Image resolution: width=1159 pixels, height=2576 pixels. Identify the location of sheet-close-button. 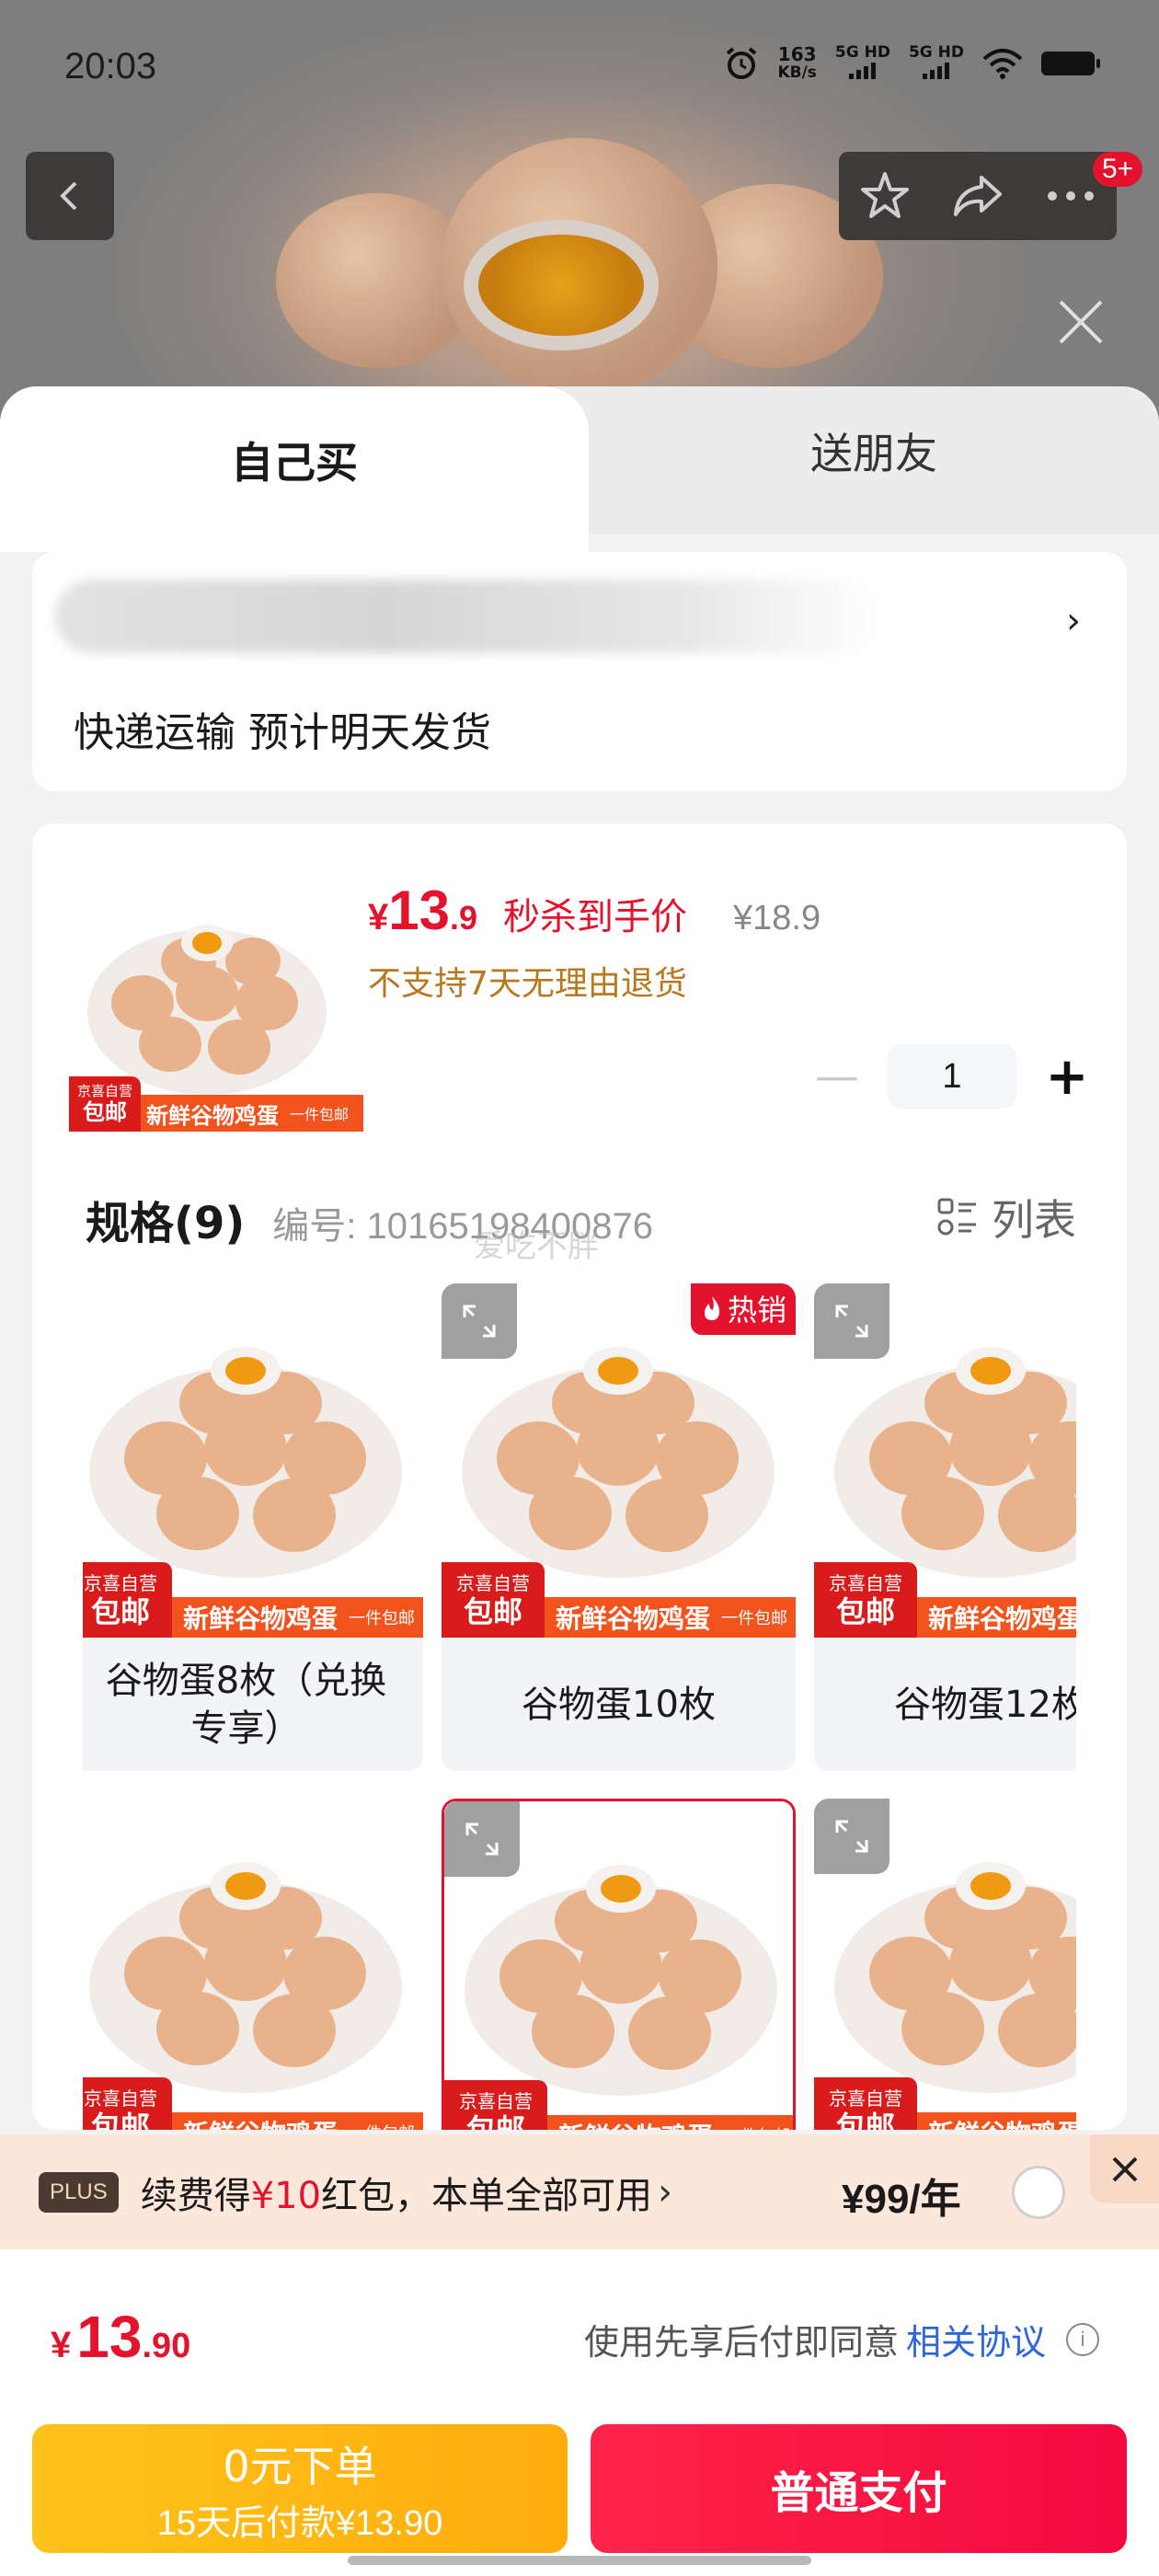
(1081, 322).